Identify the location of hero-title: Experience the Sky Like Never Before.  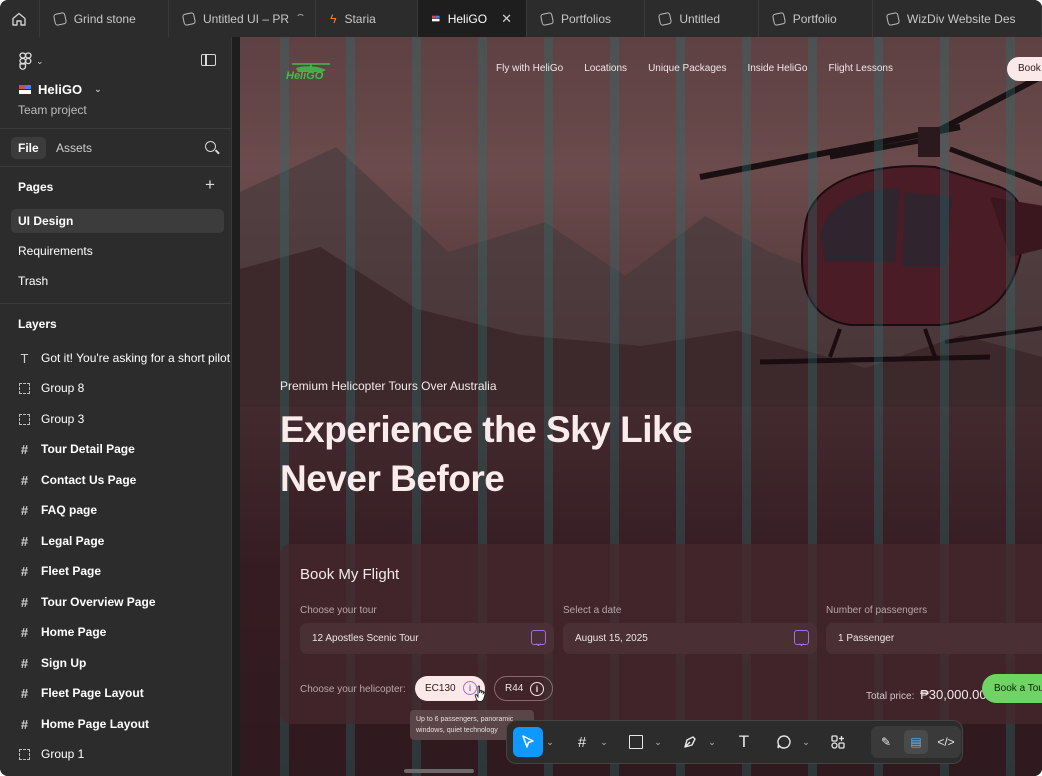
(540, 454).